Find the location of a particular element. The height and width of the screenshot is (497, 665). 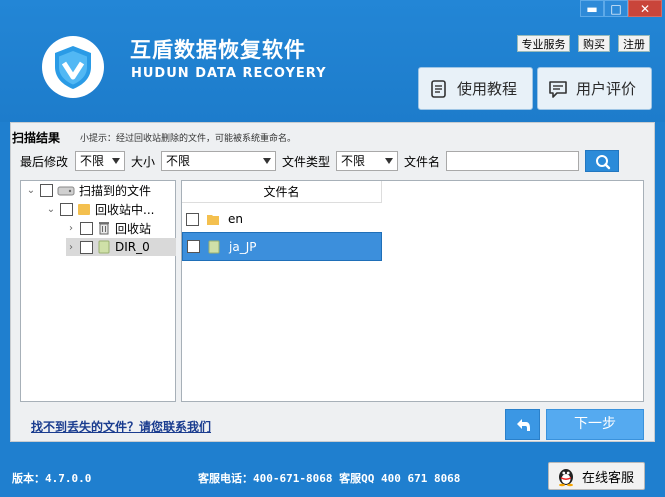

search-icon is located at coordinates (603, 162).